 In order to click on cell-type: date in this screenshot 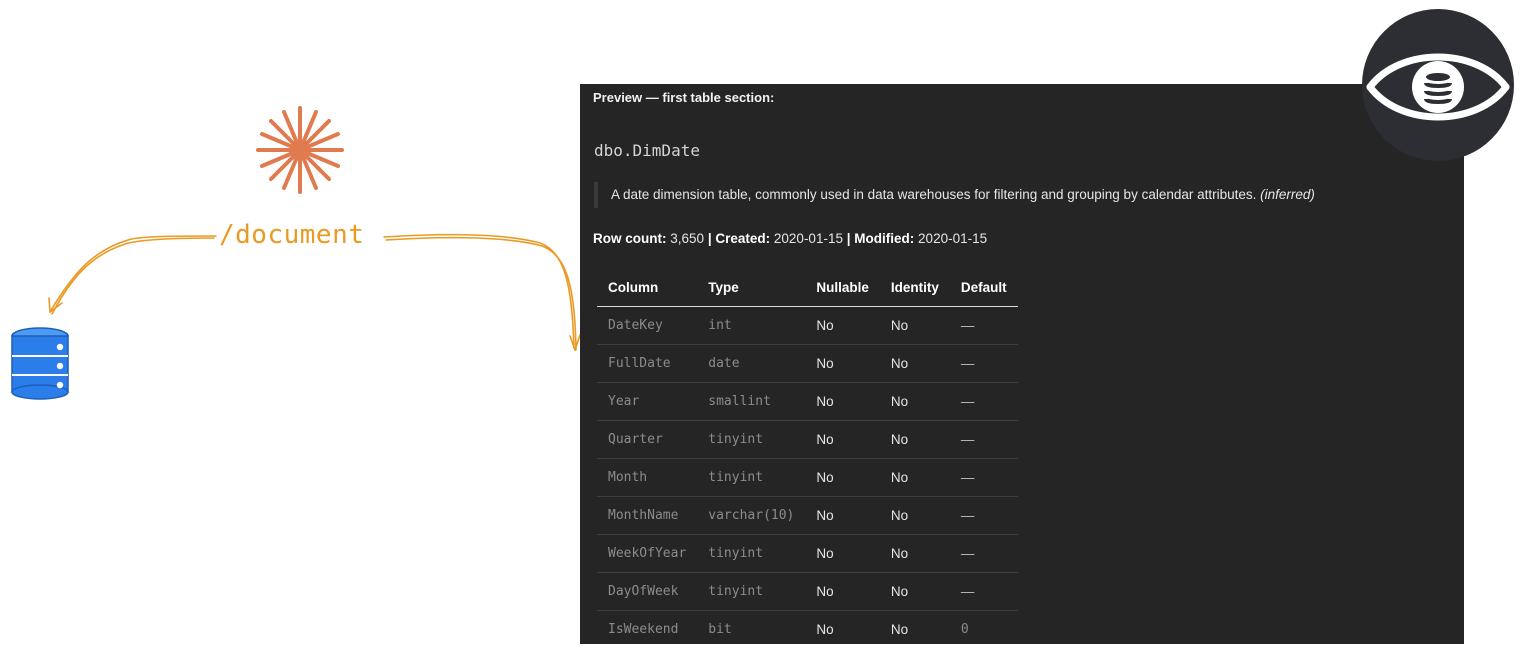, I will do `click(751, 363)`.